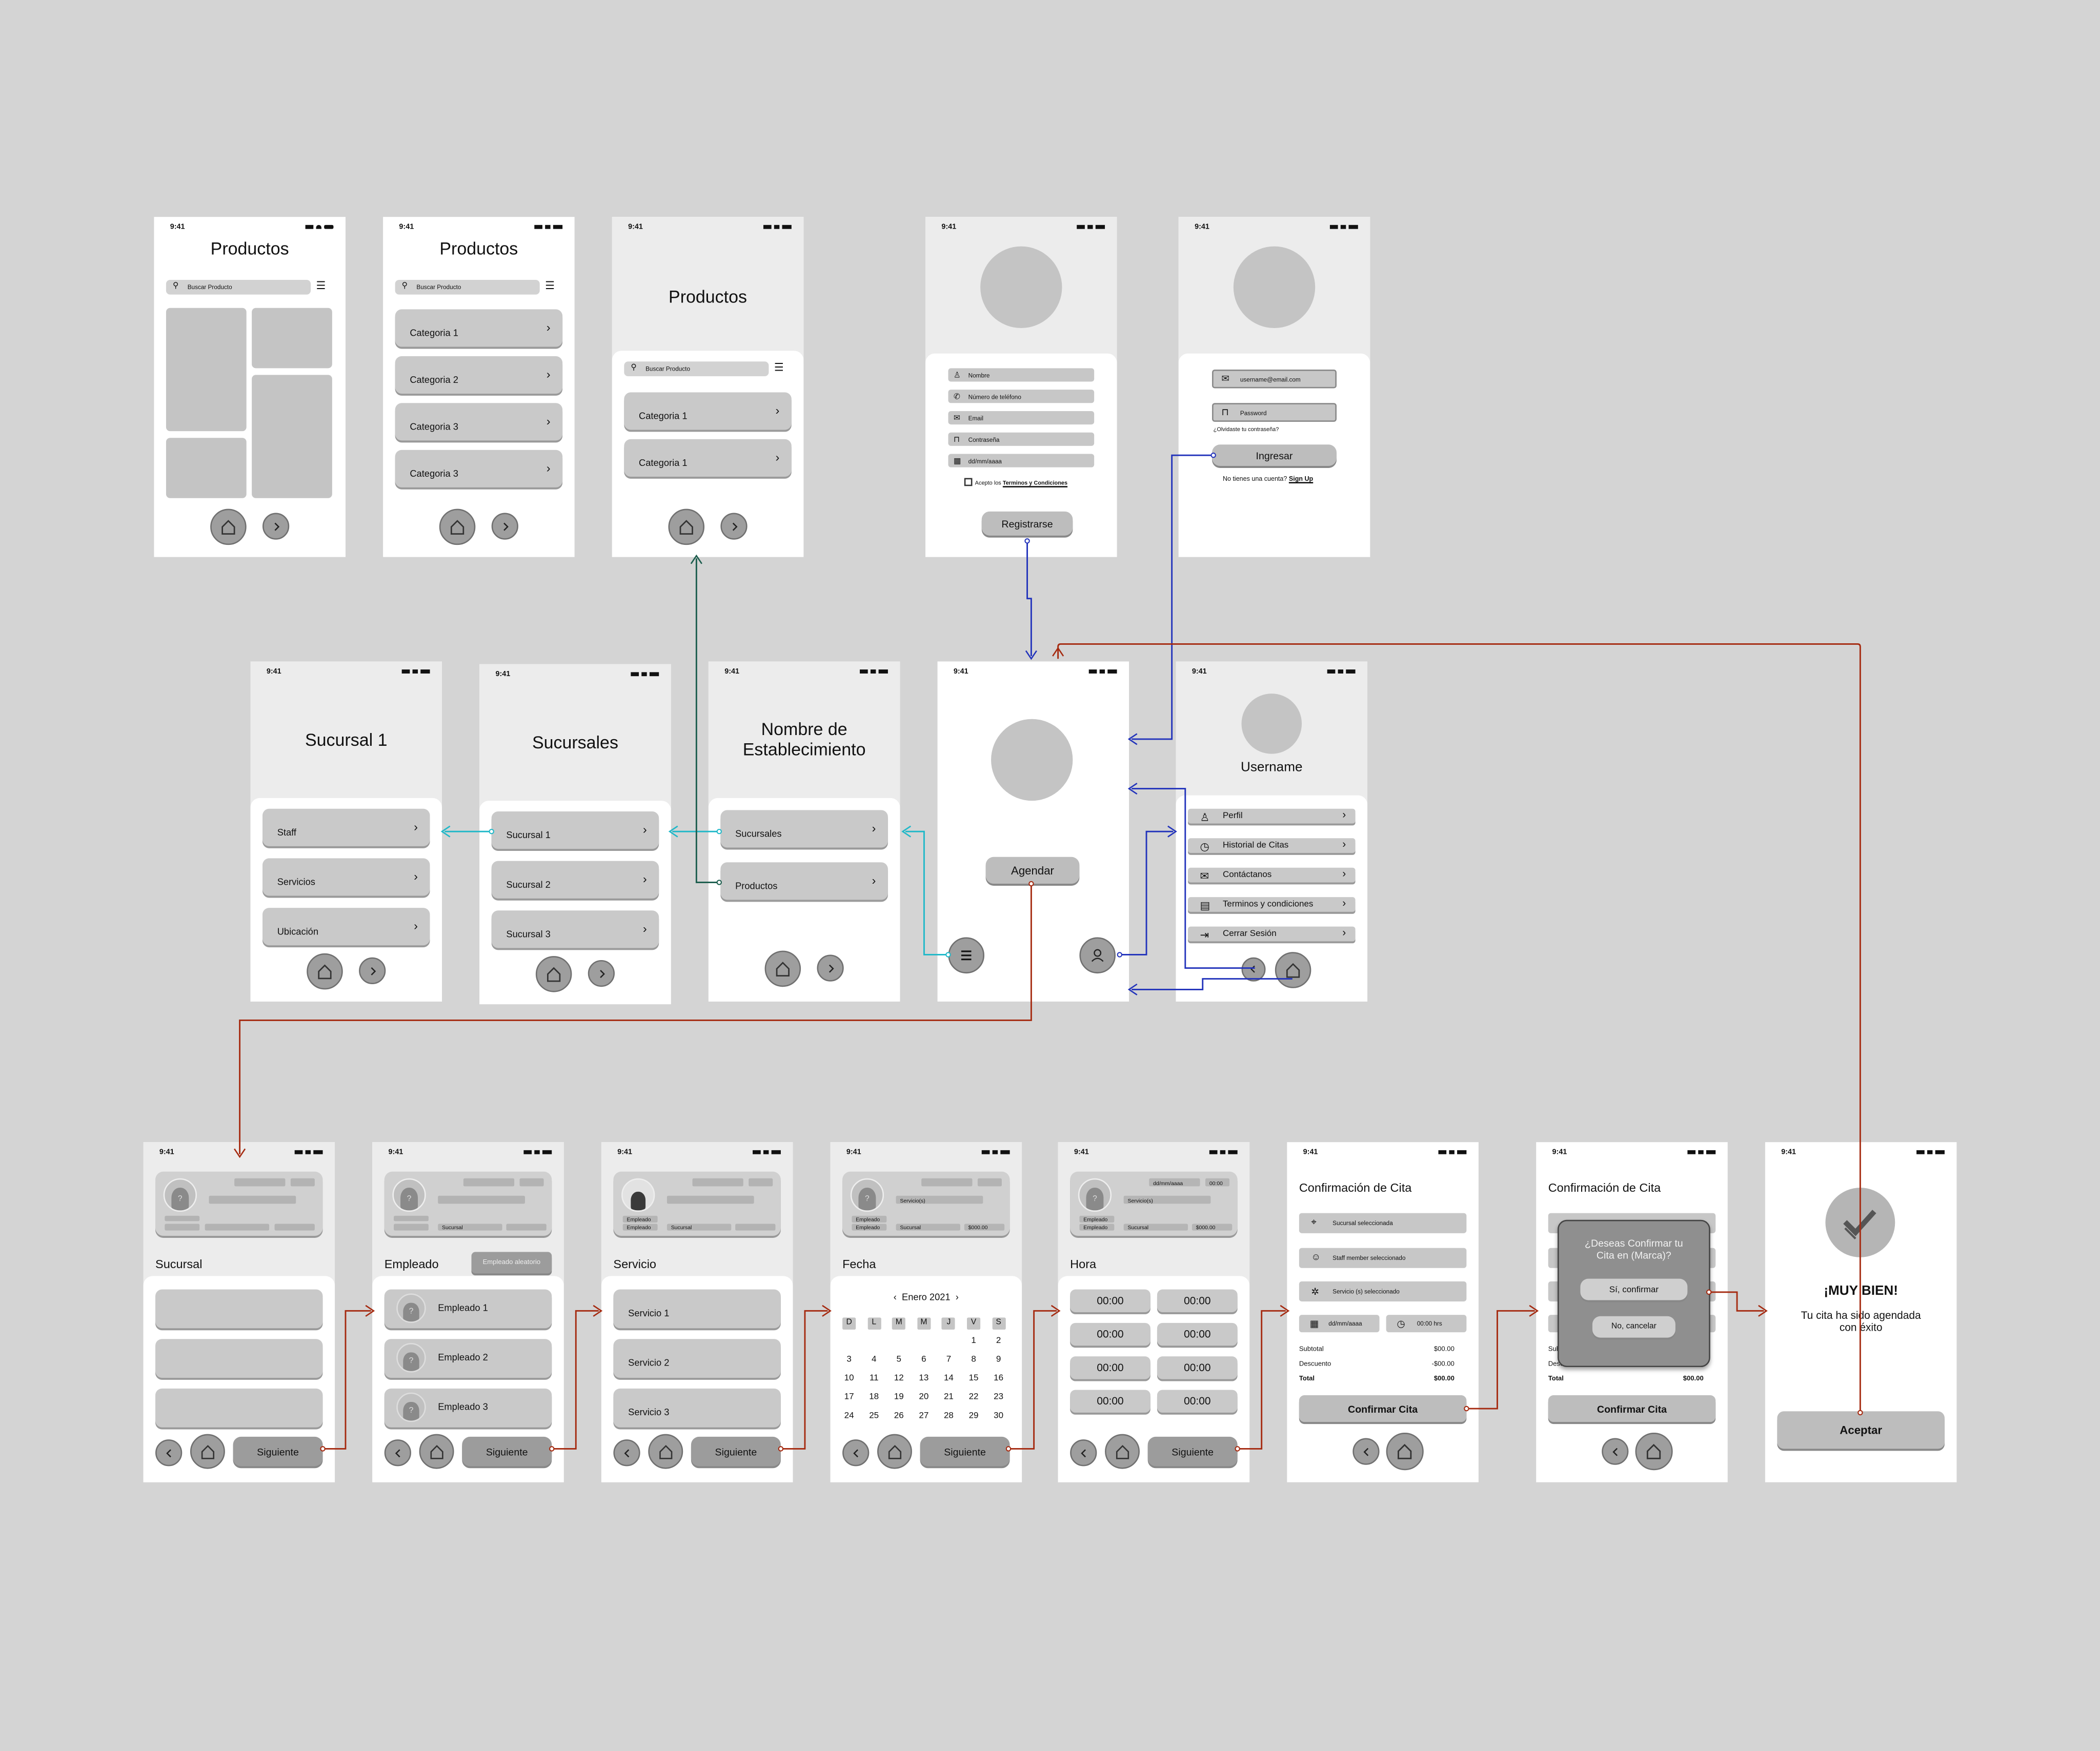 The image size is (2100, 1751). I want to click on link-agendar-flow, so click(635, 1019).